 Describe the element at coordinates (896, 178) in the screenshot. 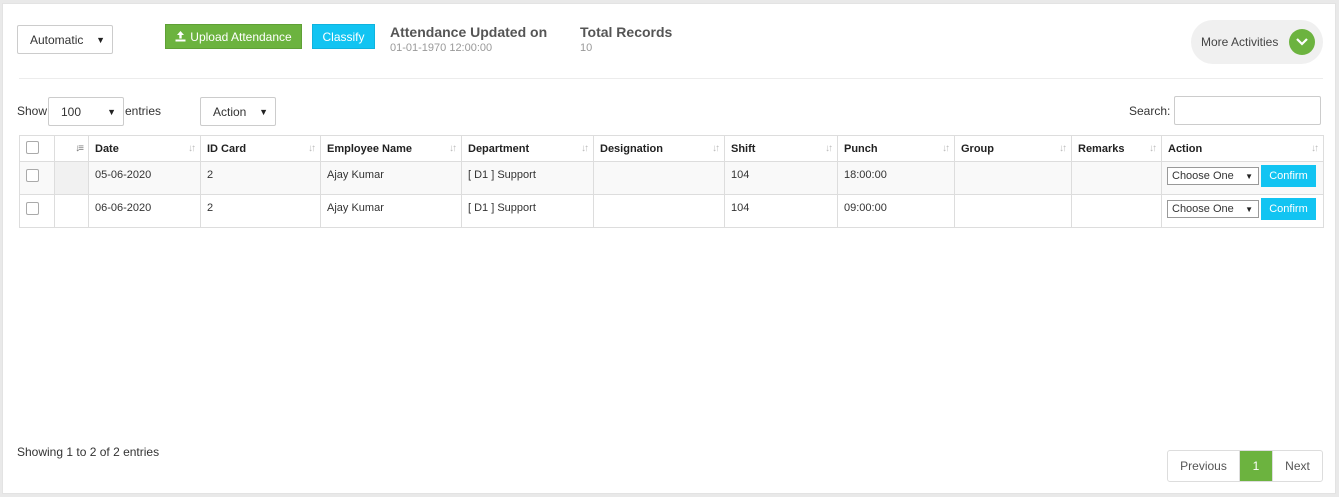

I see `cell-punch: 18:00:00` at that location.